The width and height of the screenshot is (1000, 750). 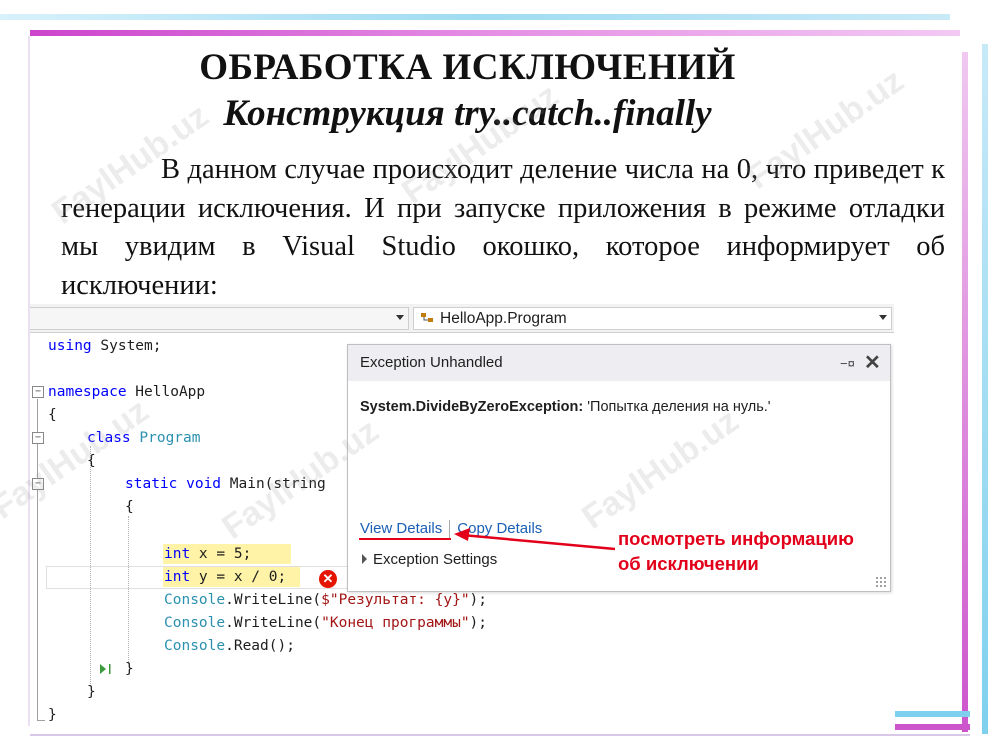 What do you see at coordinates (688, 563) in the screenshot?
I see `annotation-line-2: об исключении` at bounding box center [688, 563].